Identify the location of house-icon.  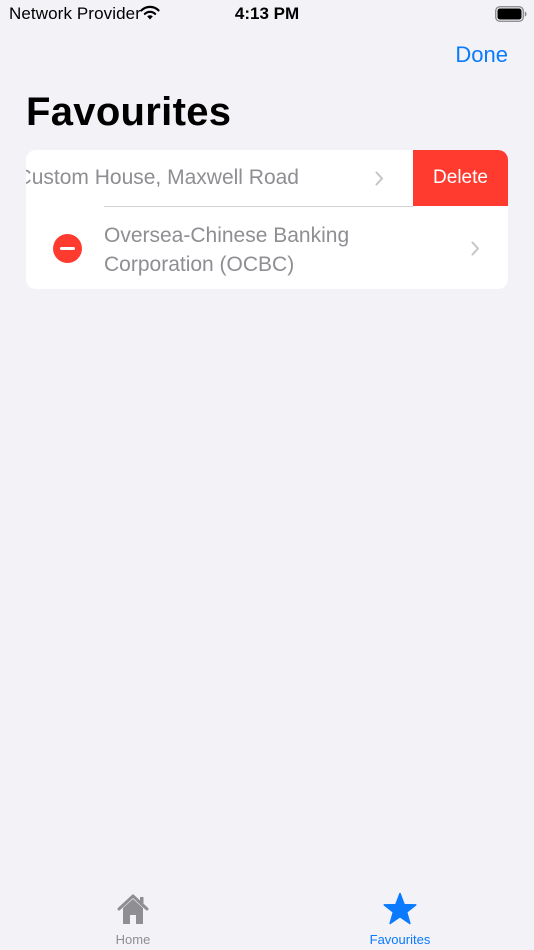
(133, 909).